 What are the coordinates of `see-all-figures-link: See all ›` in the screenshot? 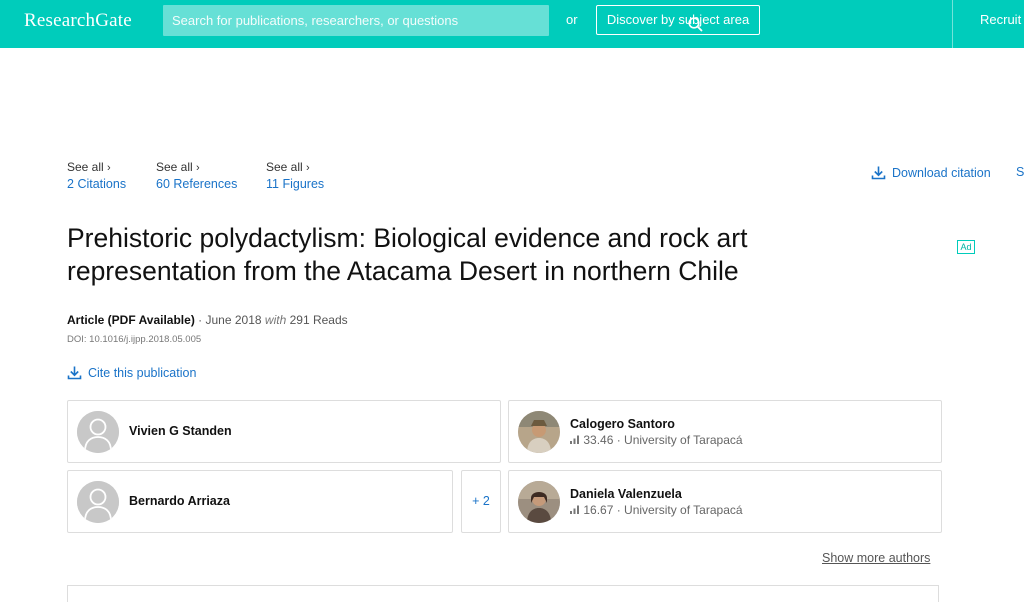 It's located at (295, 167).